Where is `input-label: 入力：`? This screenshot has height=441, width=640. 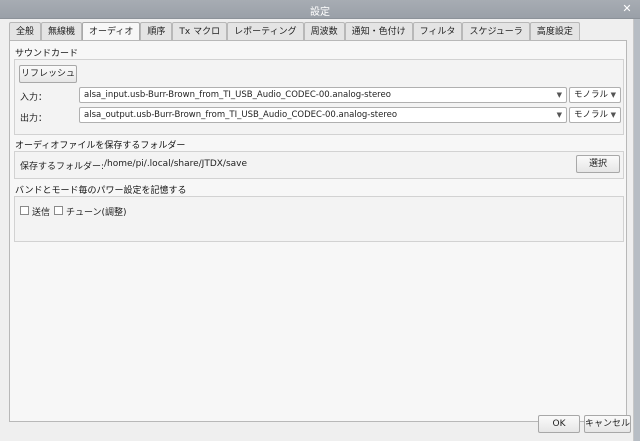 input-label: 入力： is located at coordinates (34, 98).